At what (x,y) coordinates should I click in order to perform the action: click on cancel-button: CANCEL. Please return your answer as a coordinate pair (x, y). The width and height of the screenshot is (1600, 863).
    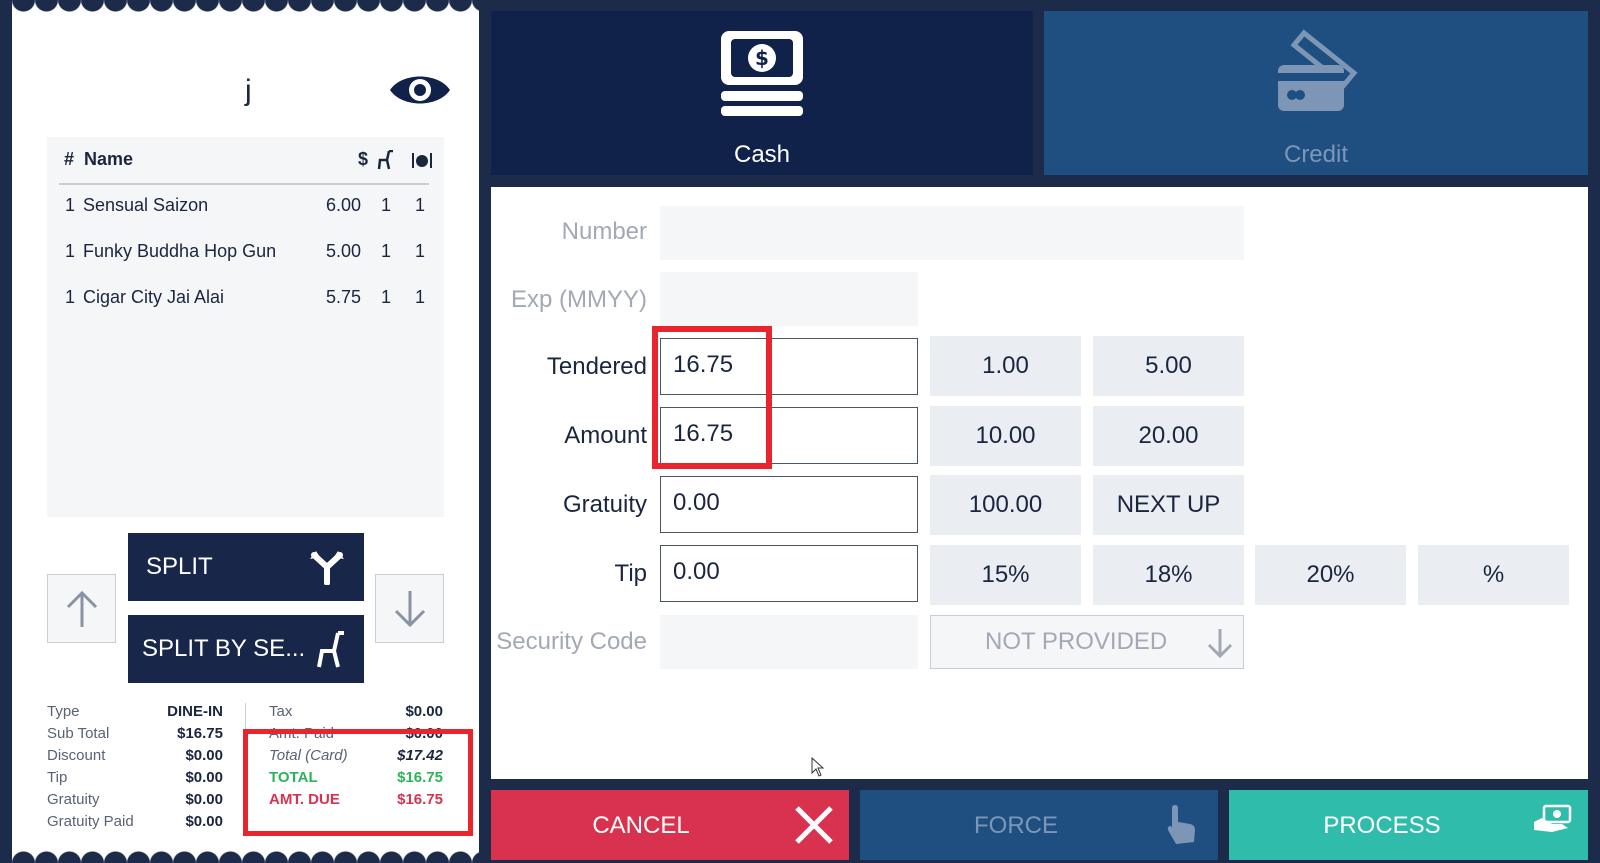
    Looking at the image, I should click on (670, 825).